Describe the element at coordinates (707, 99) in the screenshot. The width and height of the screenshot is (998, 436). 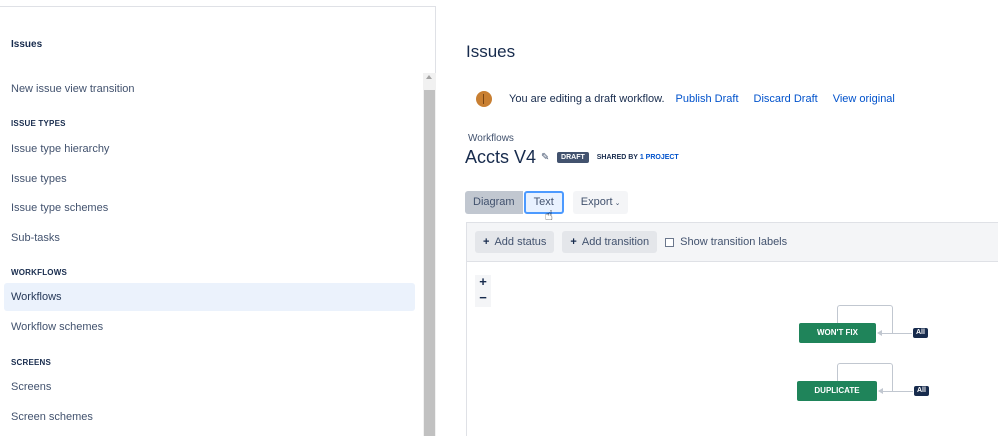
I see `publish-draft-link: Publish Draft` at that location.